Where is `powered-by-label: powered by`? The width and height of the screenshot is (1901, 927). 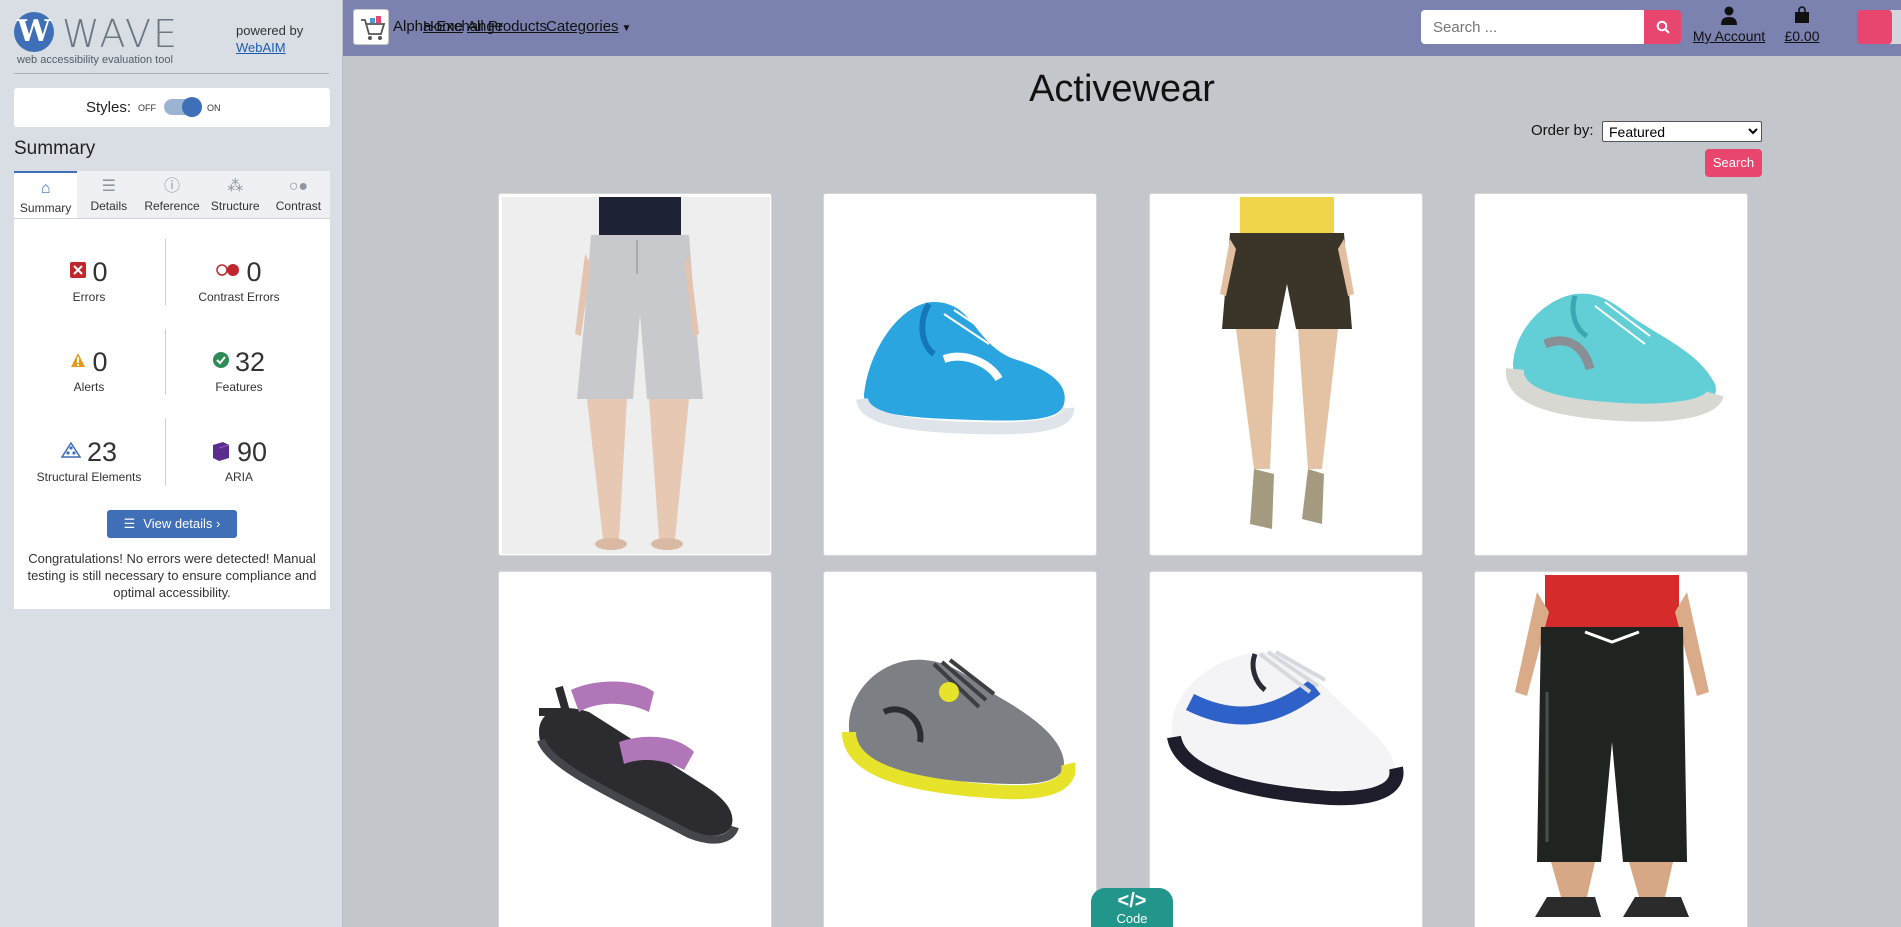 powered-by-label: powered by is located at coordinates (270, 30).